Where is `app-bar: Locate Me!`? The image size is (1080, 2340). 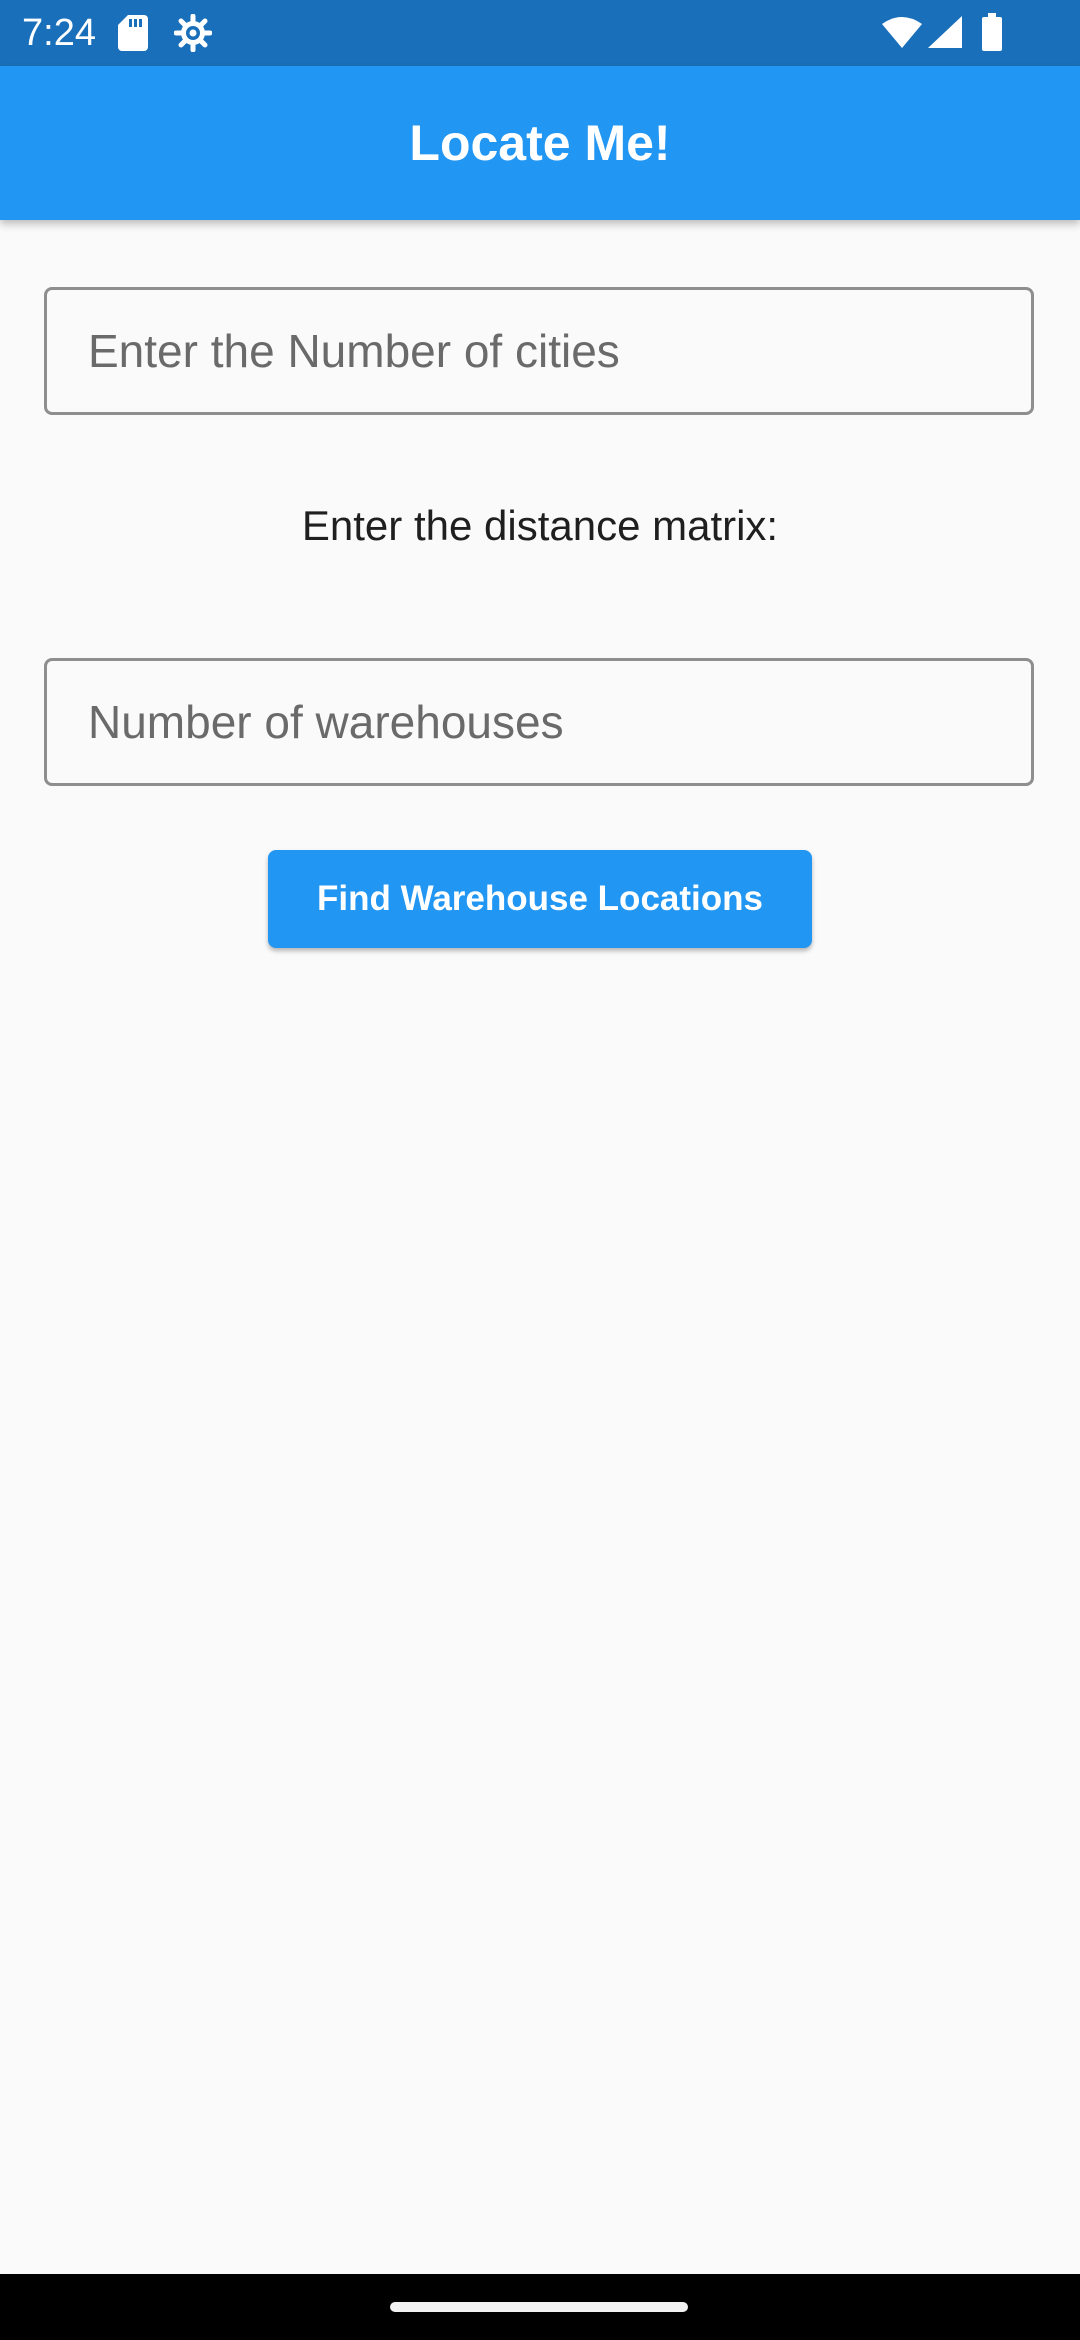
app-bar: Locate Me! is located at coordinates (540, 143).